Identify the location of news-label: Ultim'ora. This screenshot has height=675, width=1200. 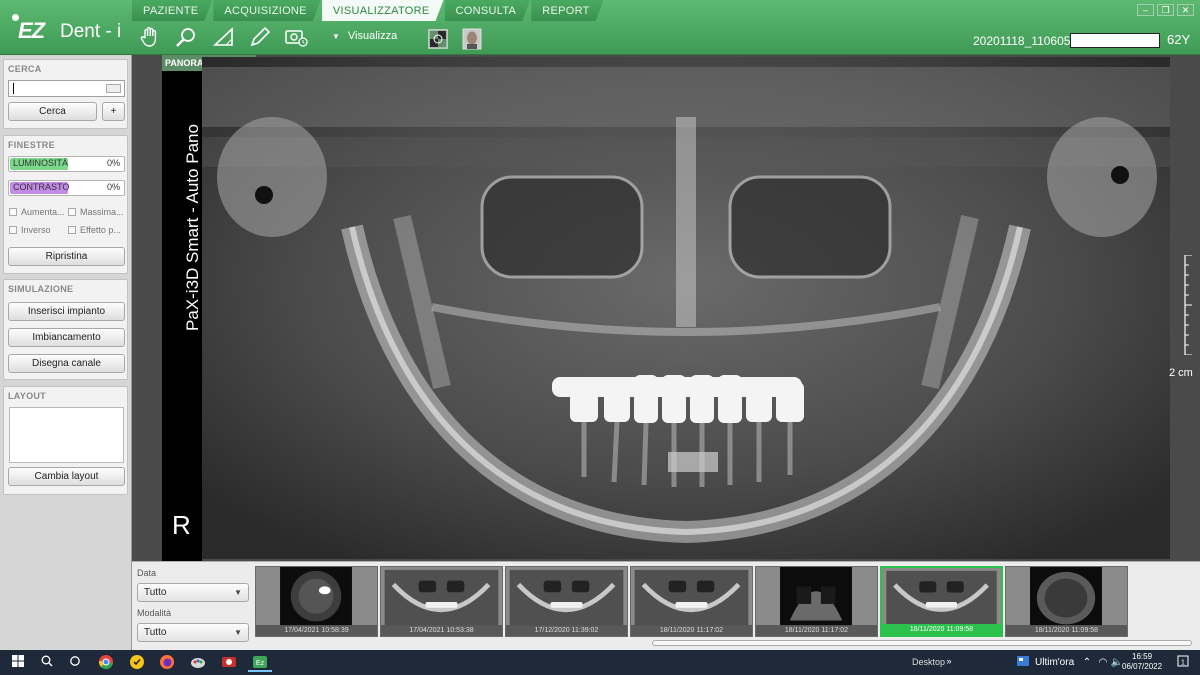
(1054, 662).